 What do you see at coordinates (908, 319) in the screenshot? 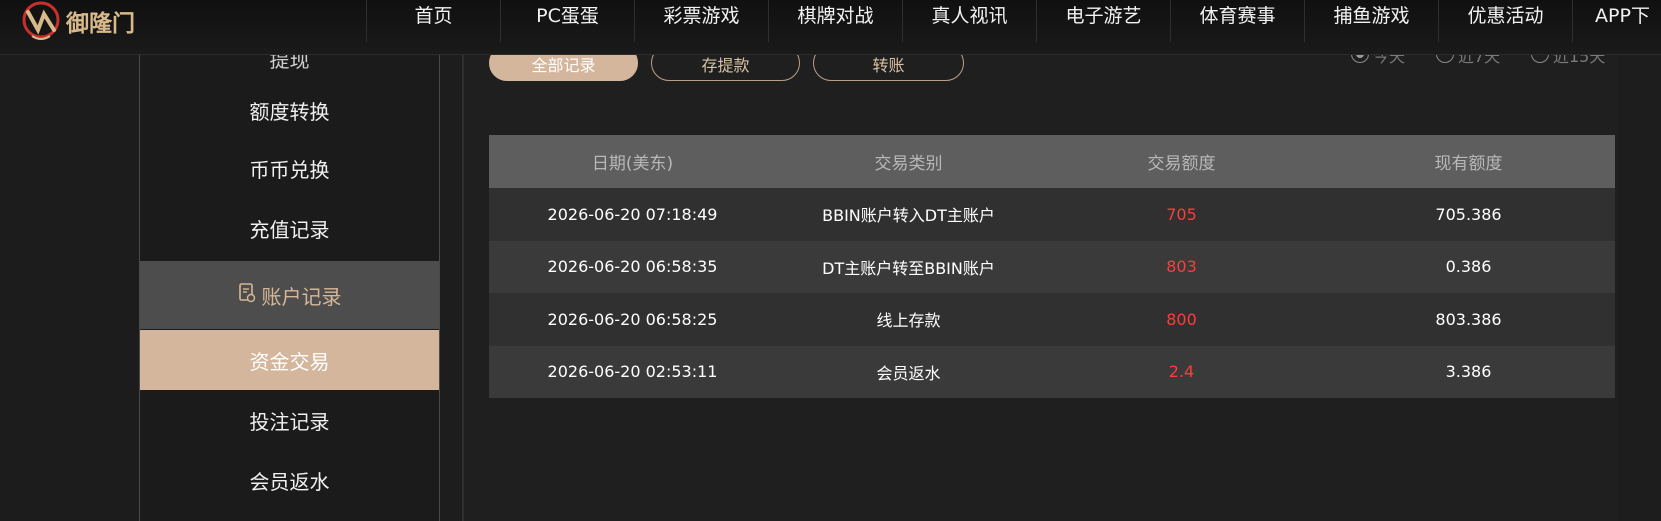
I see `cell-type: 线上存款` at bounding box center [908, 319].